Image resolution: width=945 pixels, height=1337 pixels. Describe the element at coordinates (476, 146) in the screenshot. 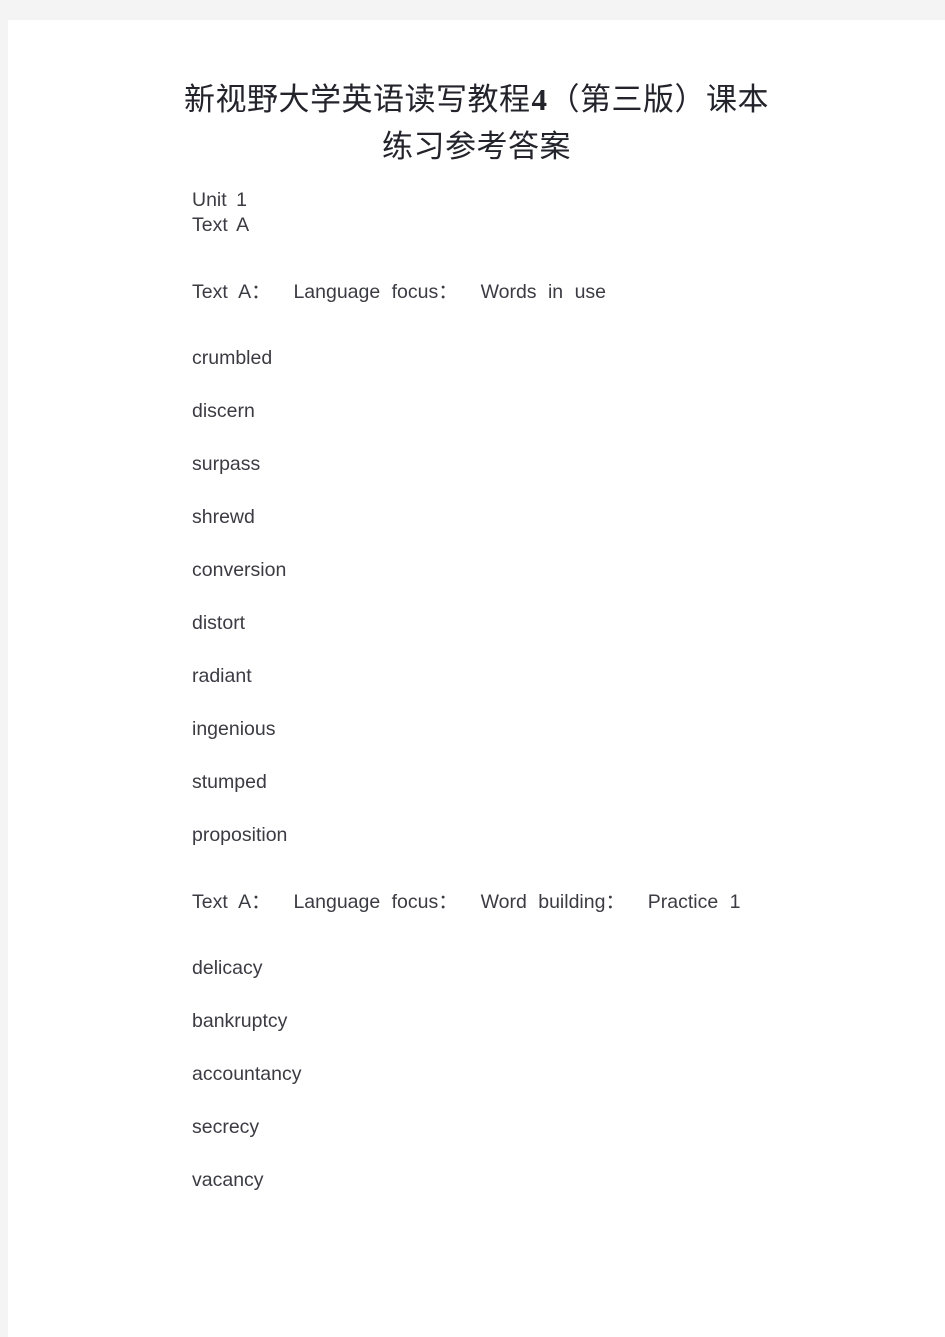

I see `title-second-line: 练习参考答案` at that location.